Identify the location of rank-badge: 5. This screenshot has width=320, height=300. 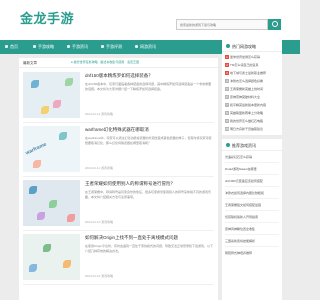
(227, 89).